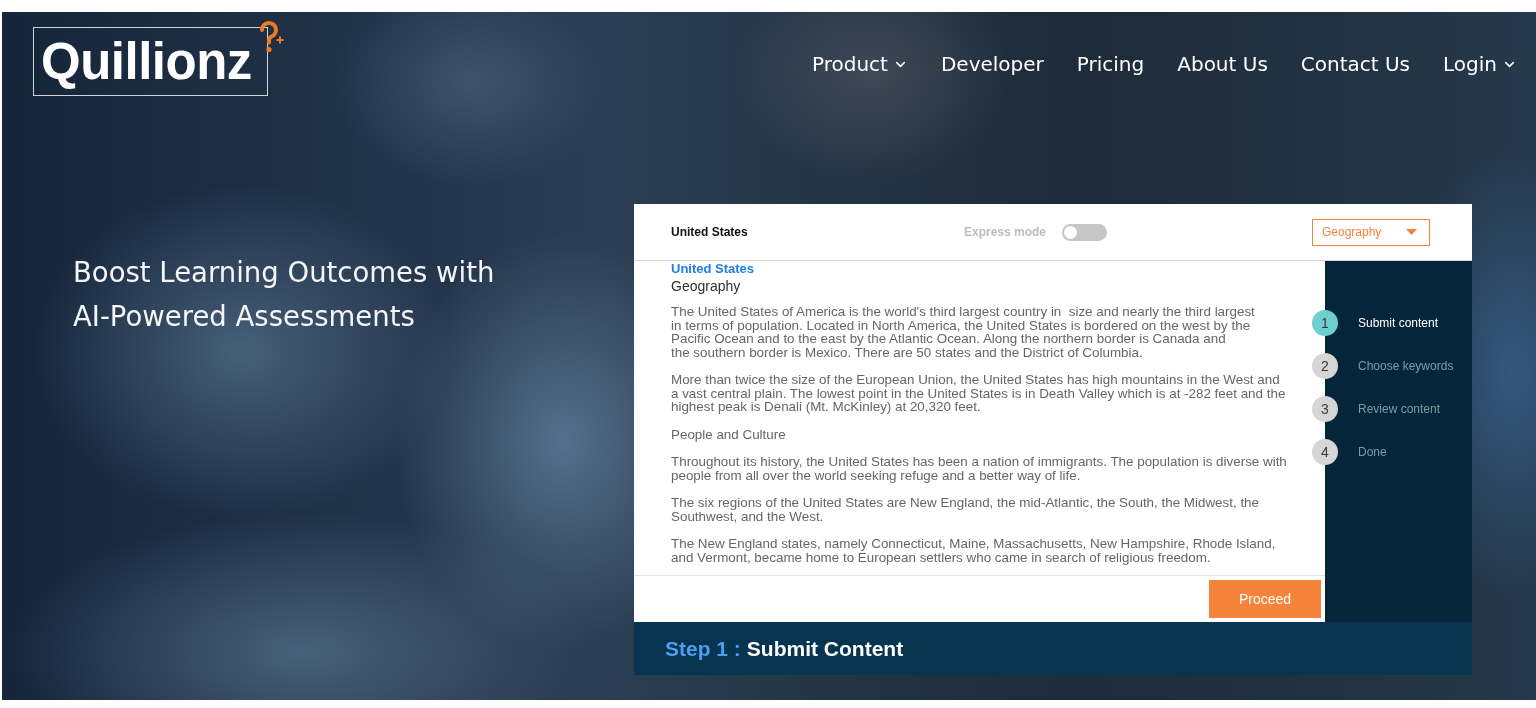 This screenshot has height=708, width=1536. Describe the element at coordinates (284, 294) in the screenshot. I see `hero-headline: Boost Learning Outcomes with AI-Powered Assessments` at that location.